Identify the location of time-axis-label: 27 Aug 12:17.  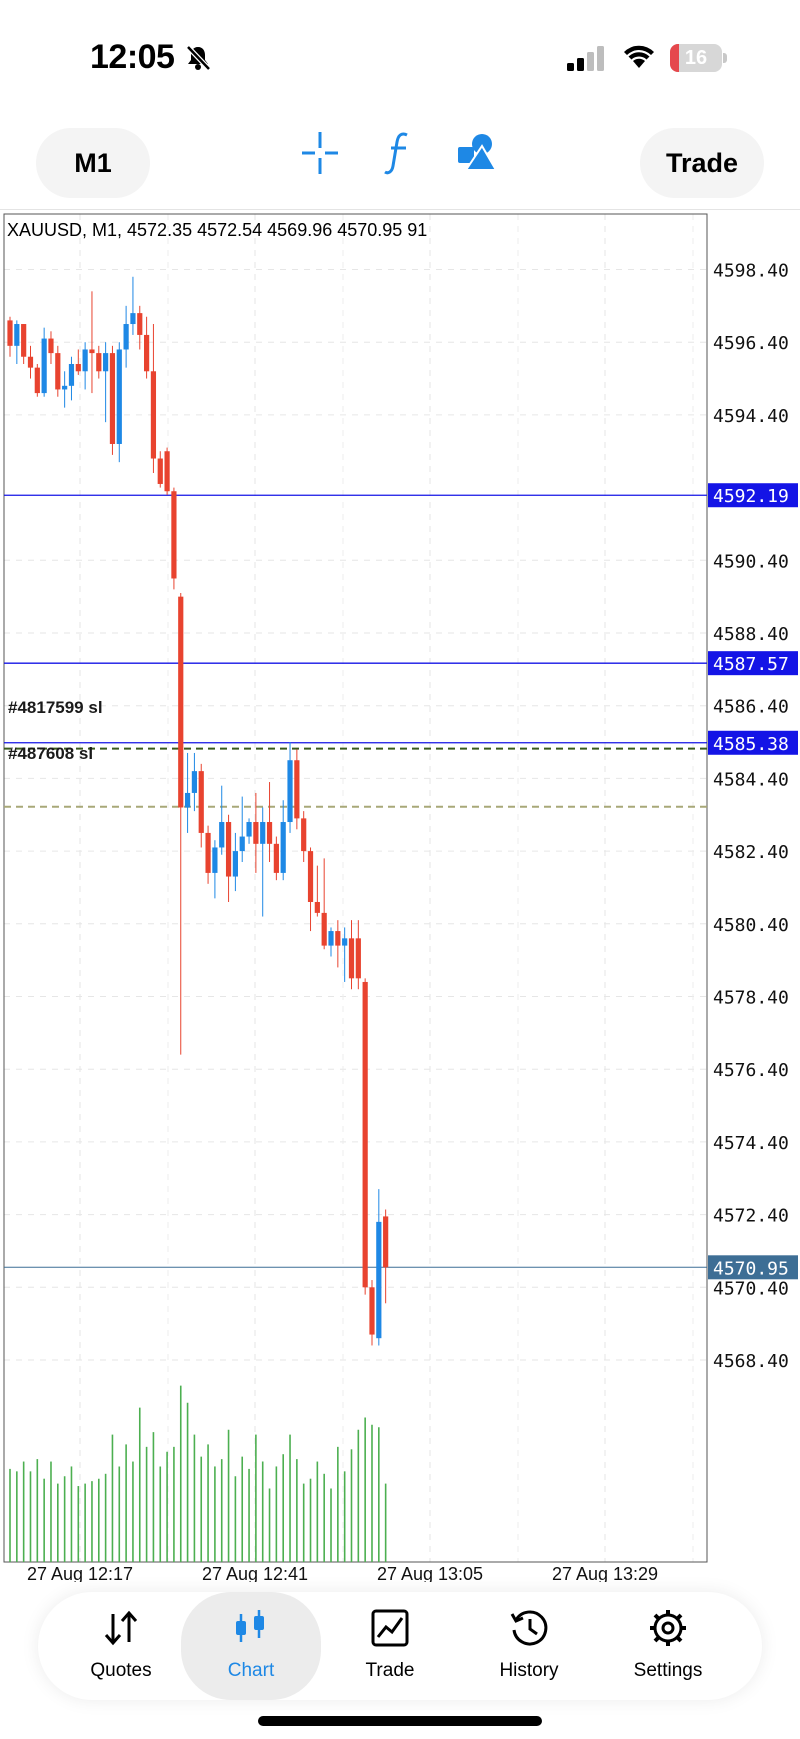
(80, 1573).